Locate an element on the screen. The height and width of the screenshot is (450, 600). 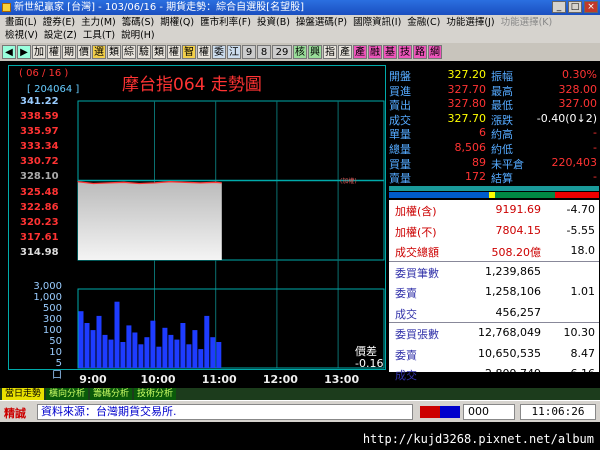
stat-change: -4.70 is located at coordinates (580, 209).